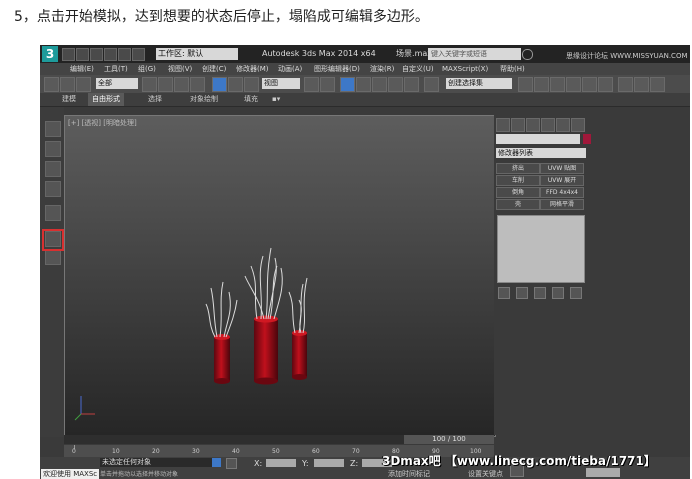  What do you see at coordinates (252, 69) in the screenshot?
I see `menu-modifiers: 修改器(M)` at bounding box center [252, 69].